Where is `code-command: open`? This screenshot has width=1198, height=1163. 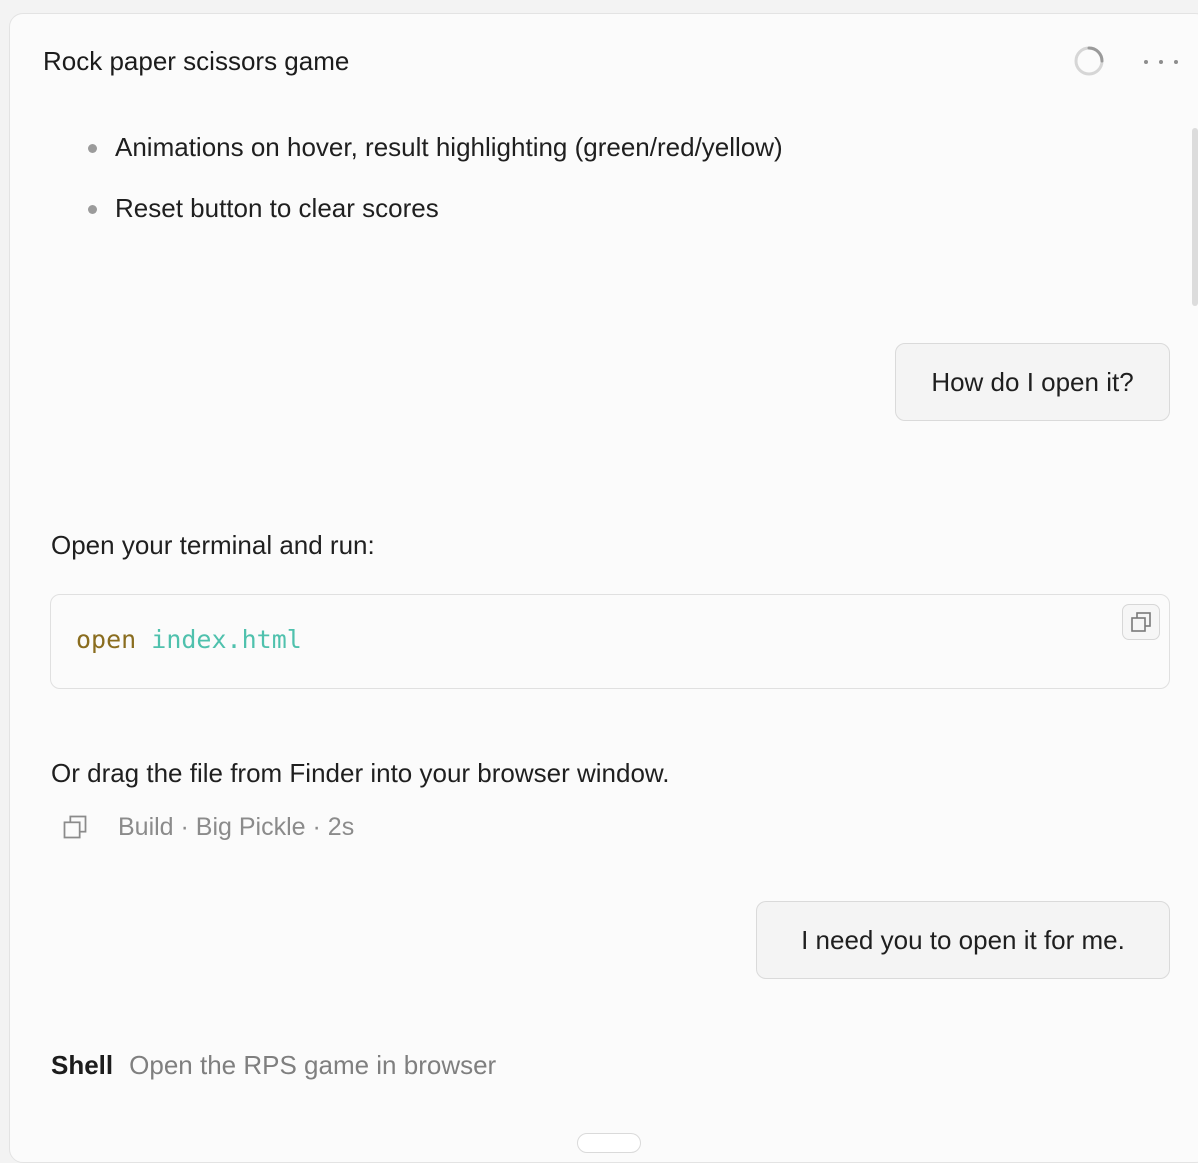
code-command: open is located at coordinates (106, 639).